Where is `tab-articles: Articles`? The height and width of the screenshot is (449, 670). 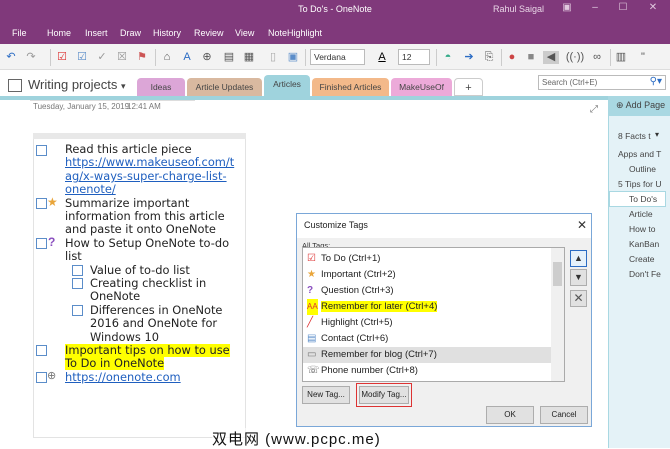 tab-articles: Articles is located at coordinates (287, 86).